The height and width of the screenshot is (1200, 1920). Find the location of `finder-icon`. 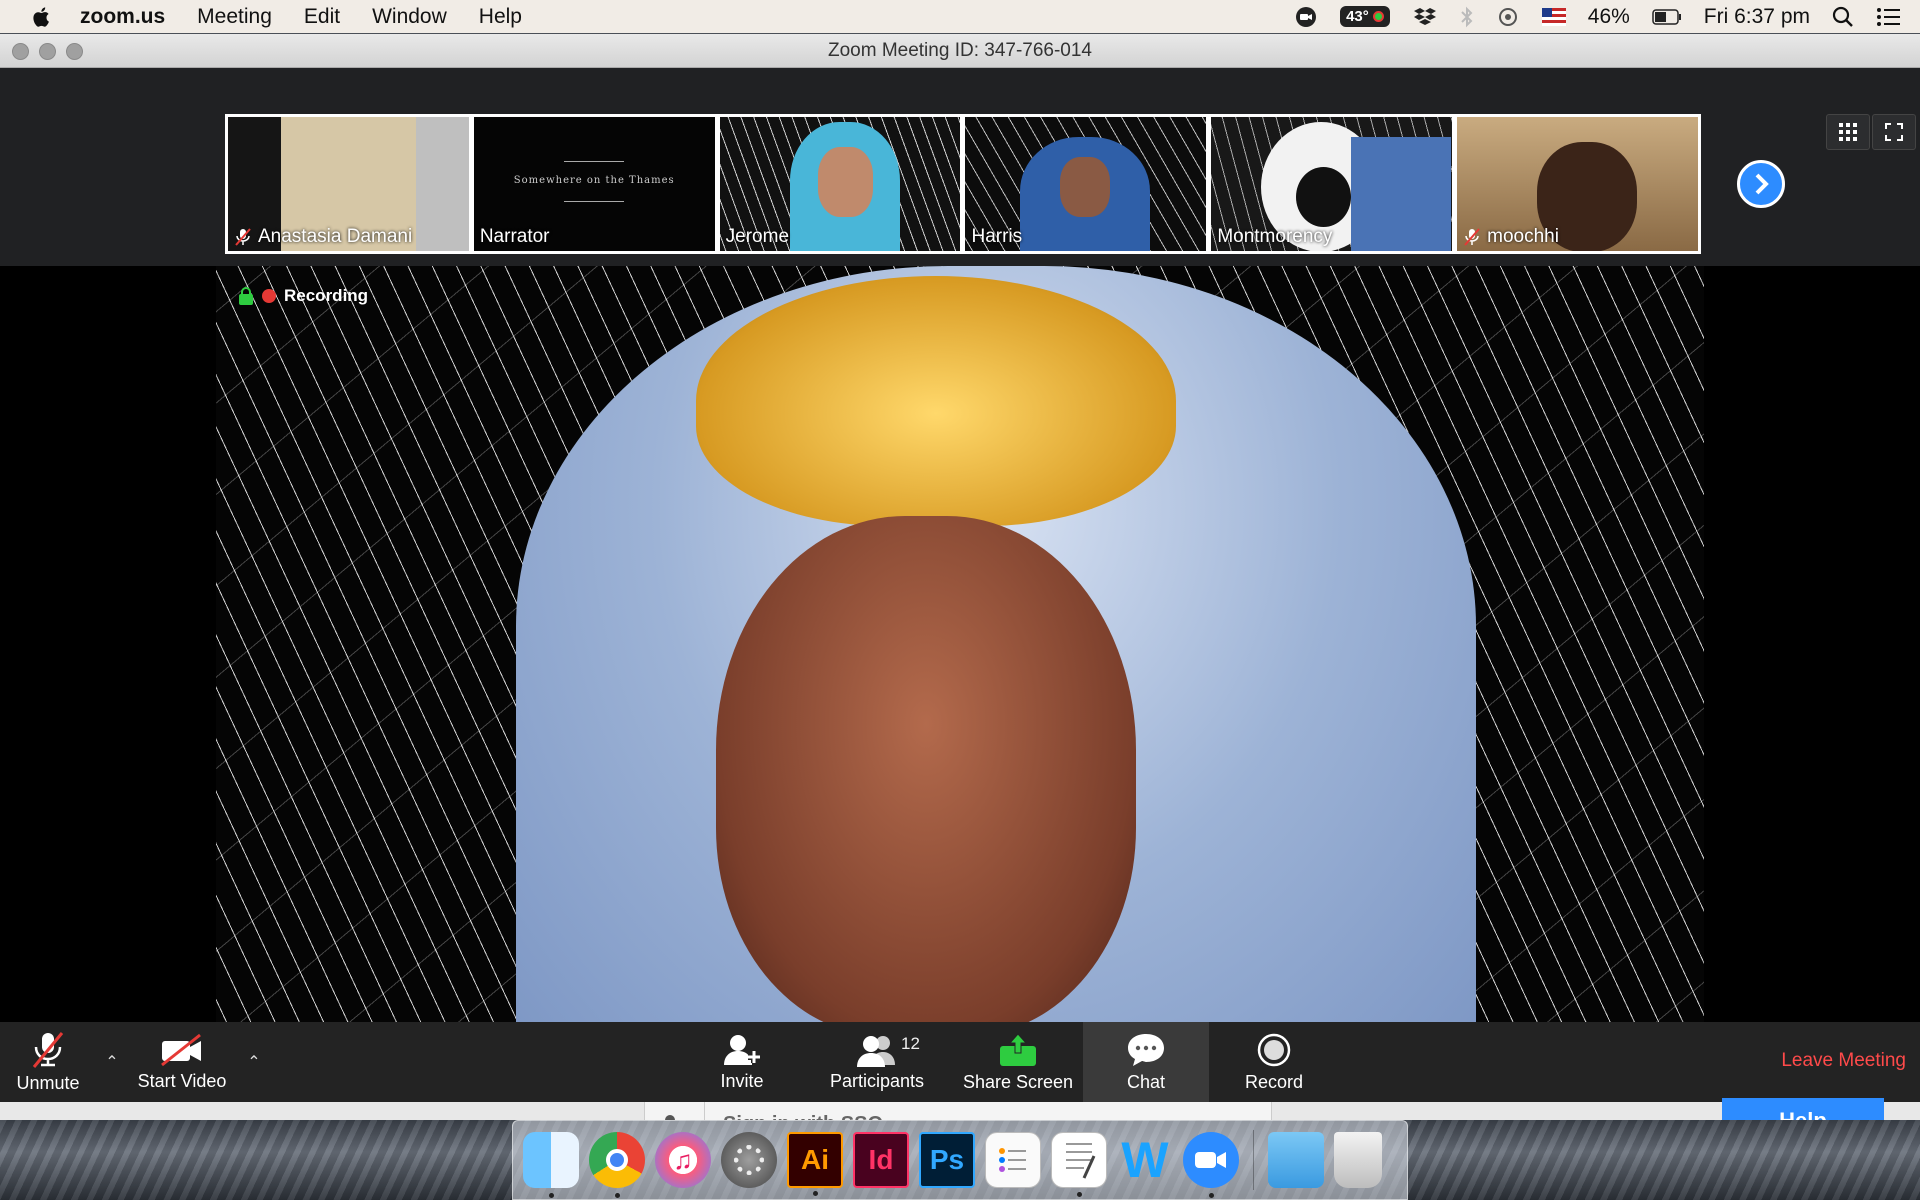

finder-icon is located at coordinates (551, 1165).